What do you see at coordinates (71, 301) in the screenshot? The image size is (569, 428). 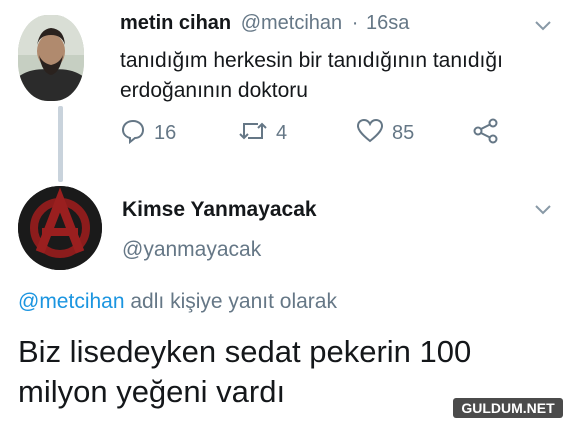 I see `reply-mention-link: @metcihan` at bounding box center [71, 301].